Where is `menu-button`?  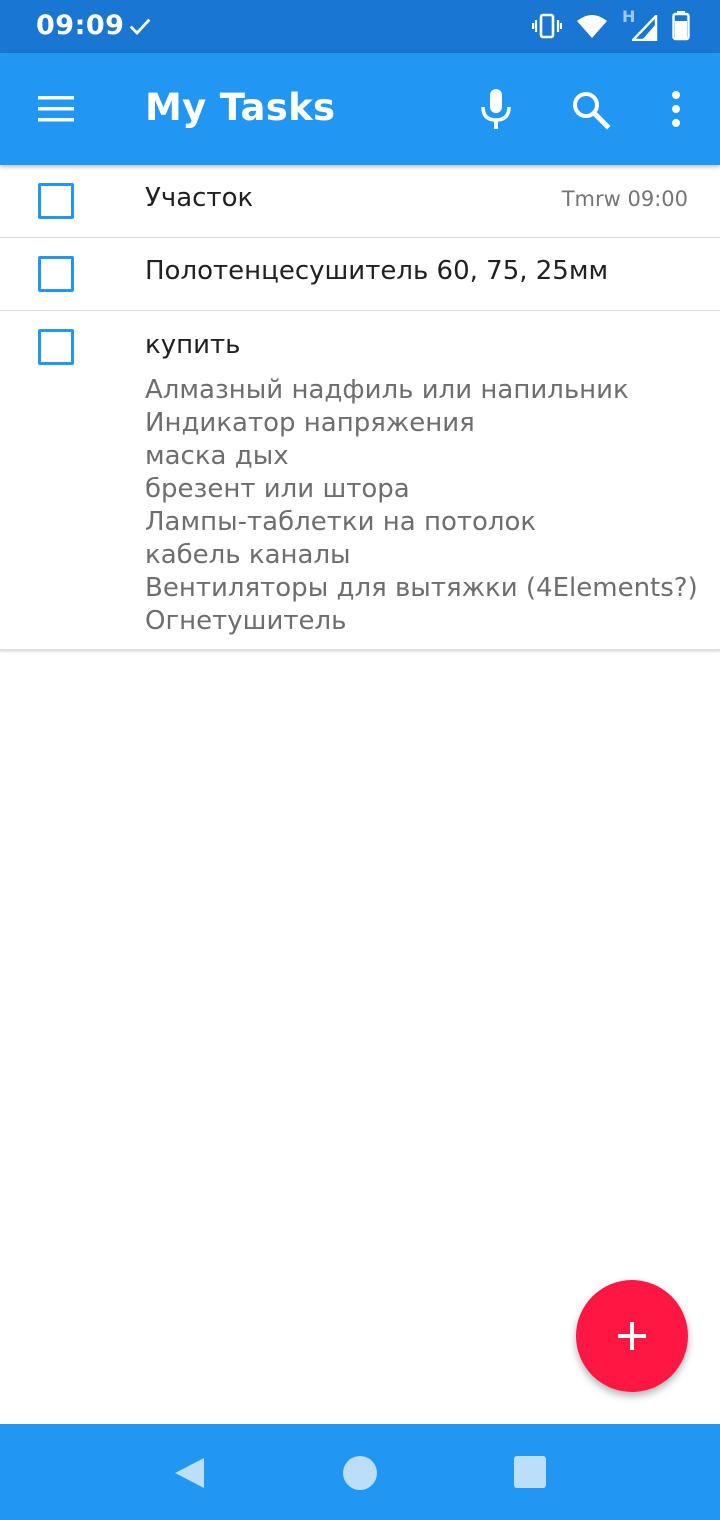 menu-button is located at coordinates (56, 109).